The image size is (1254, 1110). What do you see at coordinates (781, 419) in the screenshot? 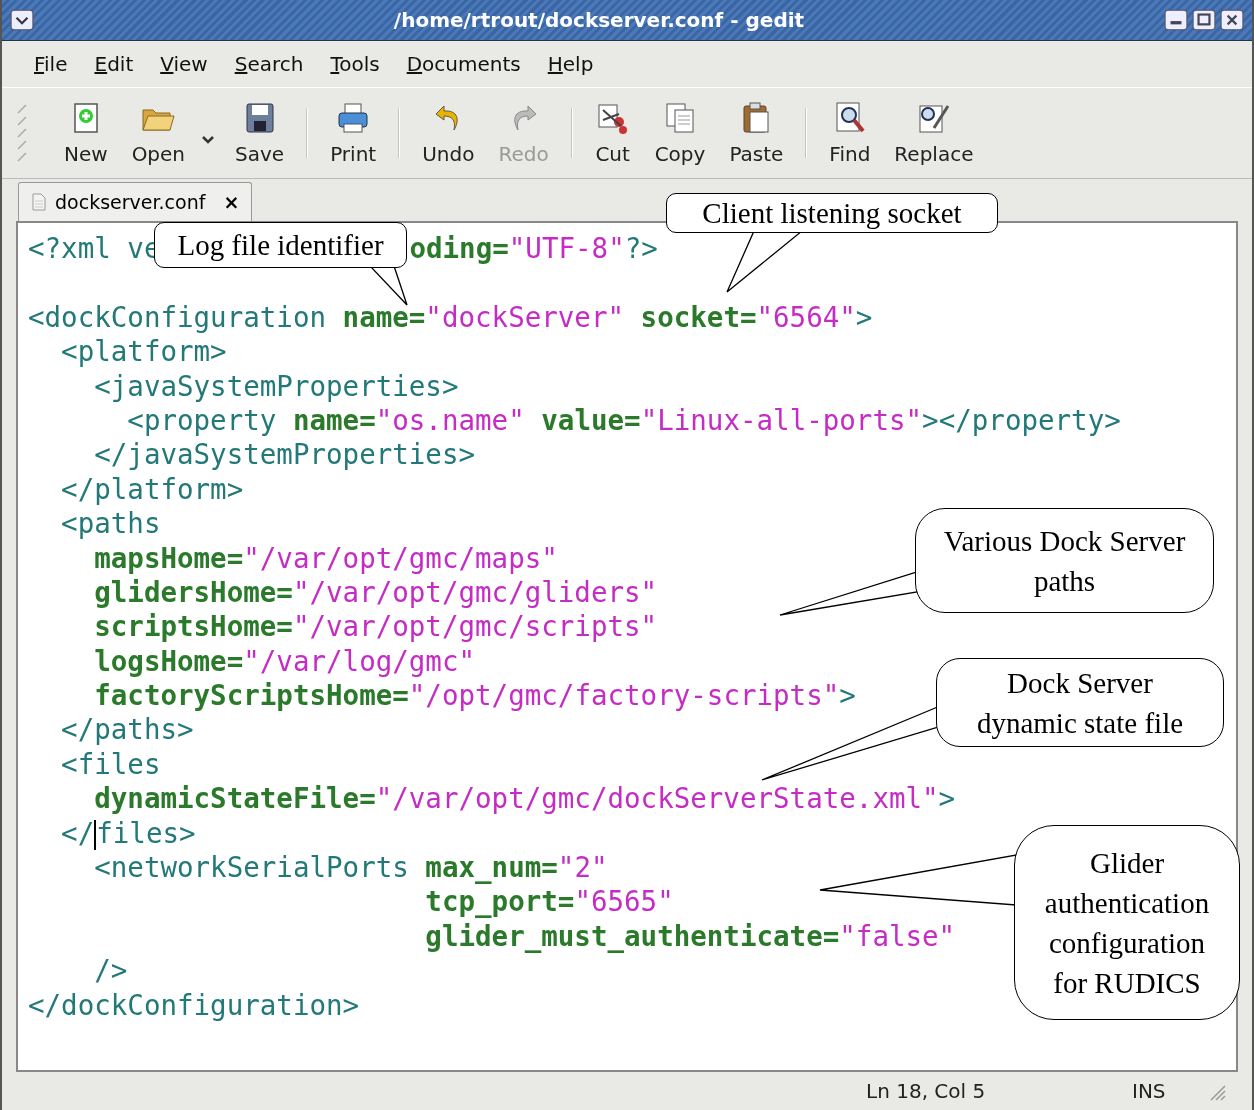
I see `code-text: "Linux-all-ports"` at bounding box center [781, 419].